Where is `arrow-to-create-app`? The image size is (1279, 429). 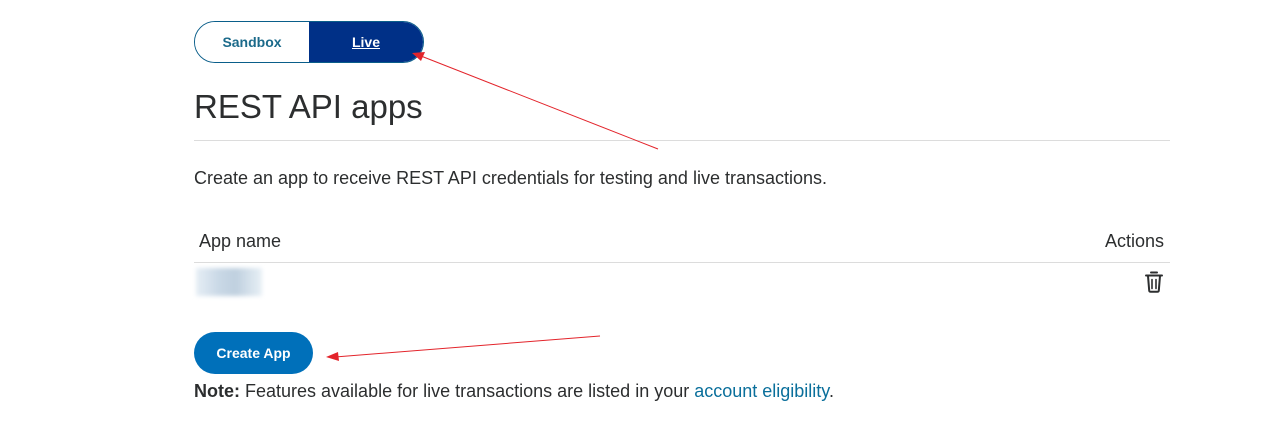 arrow-to-create-app is located at coordinates (463, 348).